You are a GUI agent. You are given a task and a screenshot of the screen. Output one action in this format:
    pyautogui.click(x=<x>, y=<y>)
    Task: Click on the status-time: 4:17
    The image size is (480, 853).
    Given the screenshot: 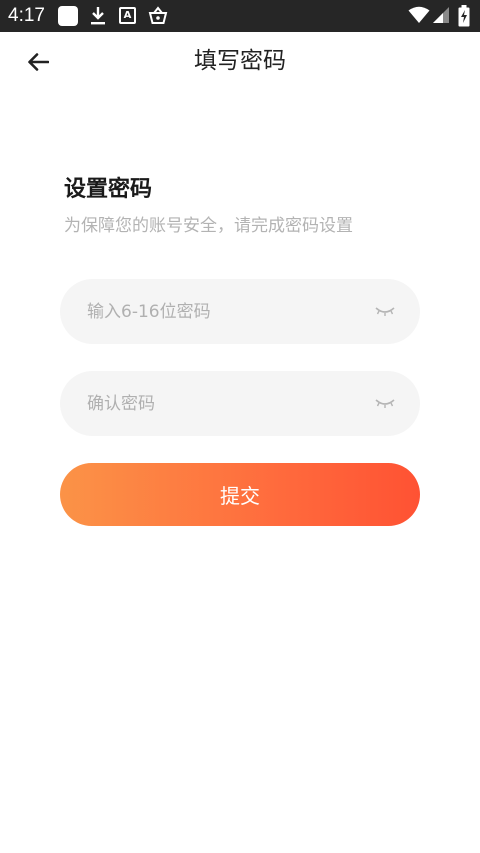 What is the action you would take?
    pyautogui.click(x=26, y=15)
    